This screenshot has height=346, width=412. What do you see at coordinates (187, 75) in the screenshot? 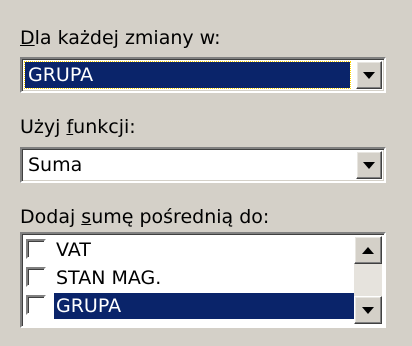
I see `for-each-change-value: GRUPA` at bounding box center [187, 75].